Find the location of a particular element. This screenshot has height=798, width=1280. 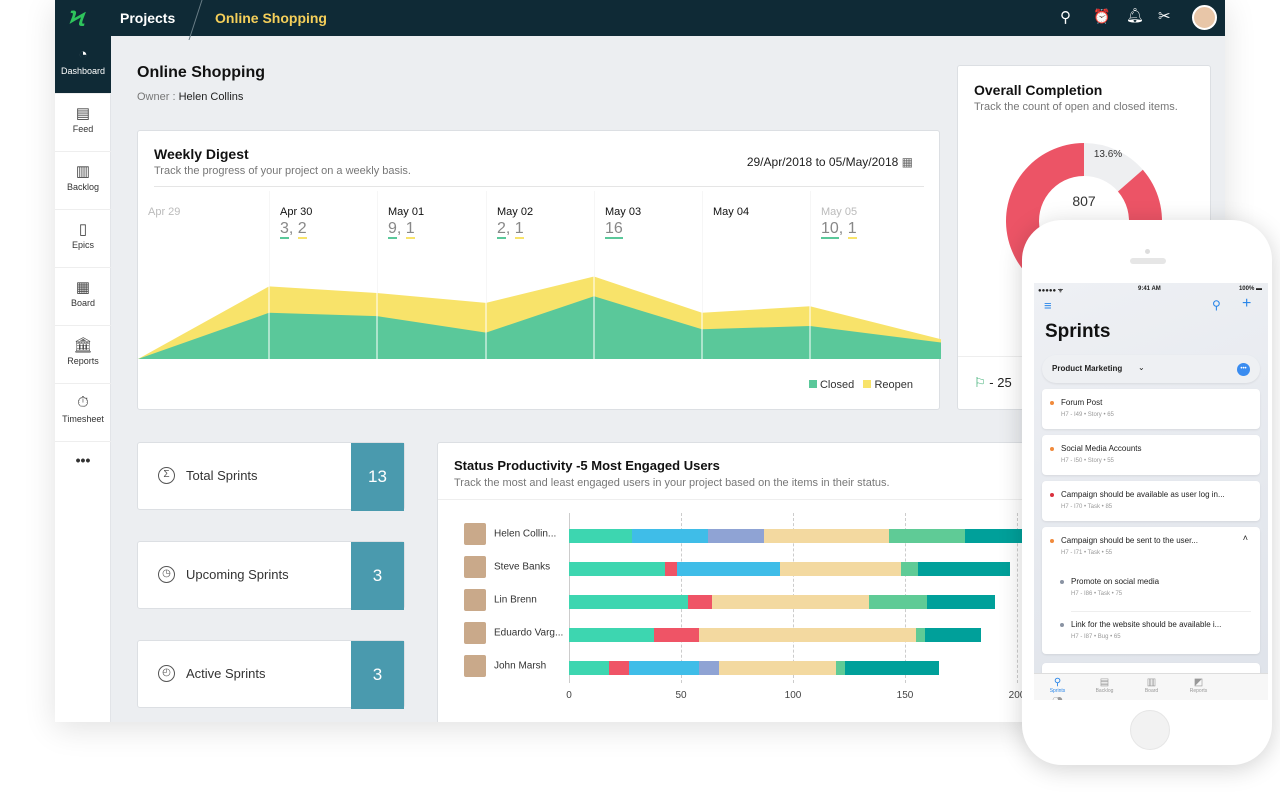

home-button is located at coordinates (1150, 730).